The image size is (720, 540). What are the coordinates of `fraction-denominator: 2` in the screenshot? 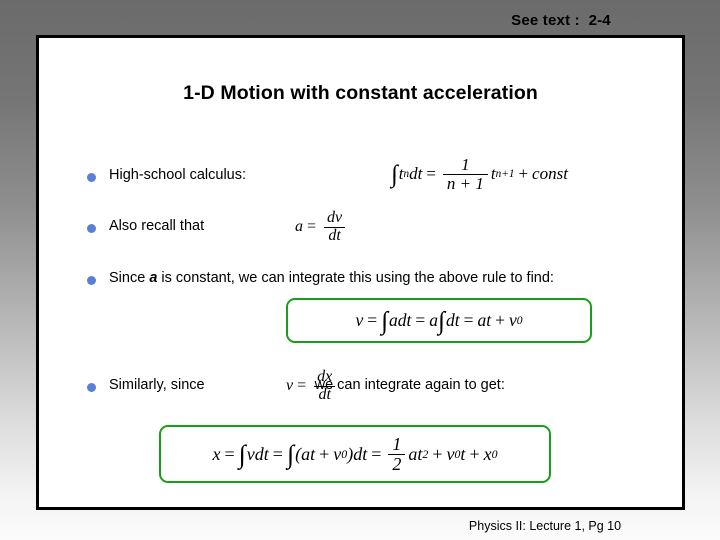 It's located at (397, 463).